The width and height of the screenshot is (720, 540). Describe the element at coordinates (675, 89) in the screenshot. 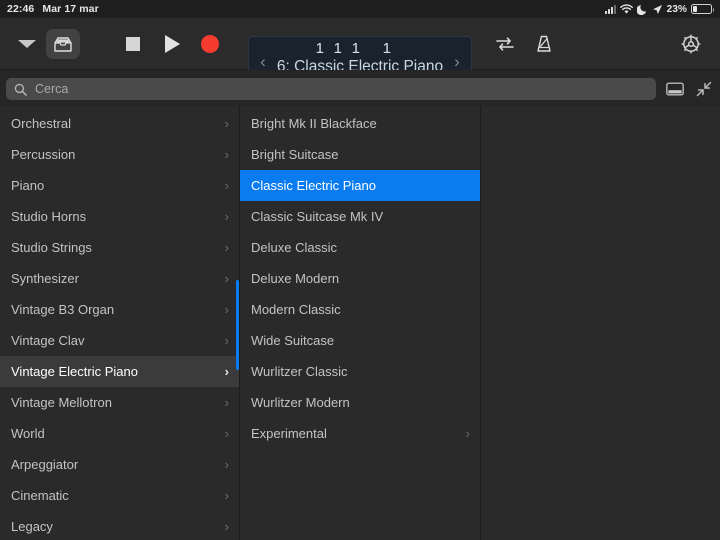

I see `keyboard-hide-icon` at that location.